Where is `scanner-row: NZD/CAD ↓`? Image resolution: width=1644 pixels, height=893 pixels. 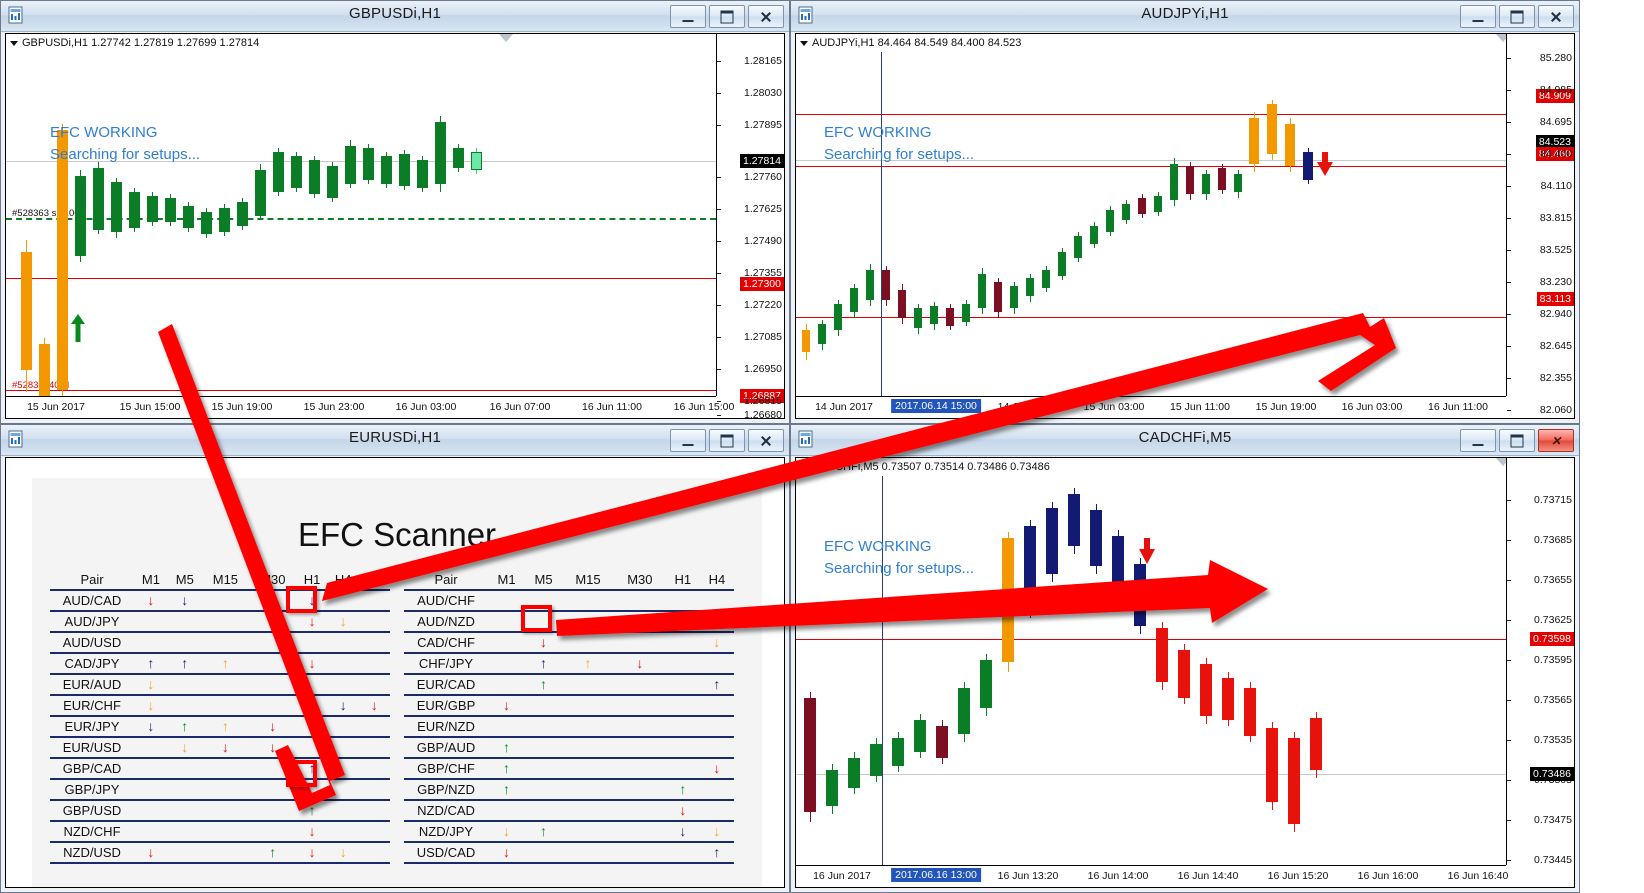 scanner-row: NZD/CAD ↓ is located at coordinates (569, 811).